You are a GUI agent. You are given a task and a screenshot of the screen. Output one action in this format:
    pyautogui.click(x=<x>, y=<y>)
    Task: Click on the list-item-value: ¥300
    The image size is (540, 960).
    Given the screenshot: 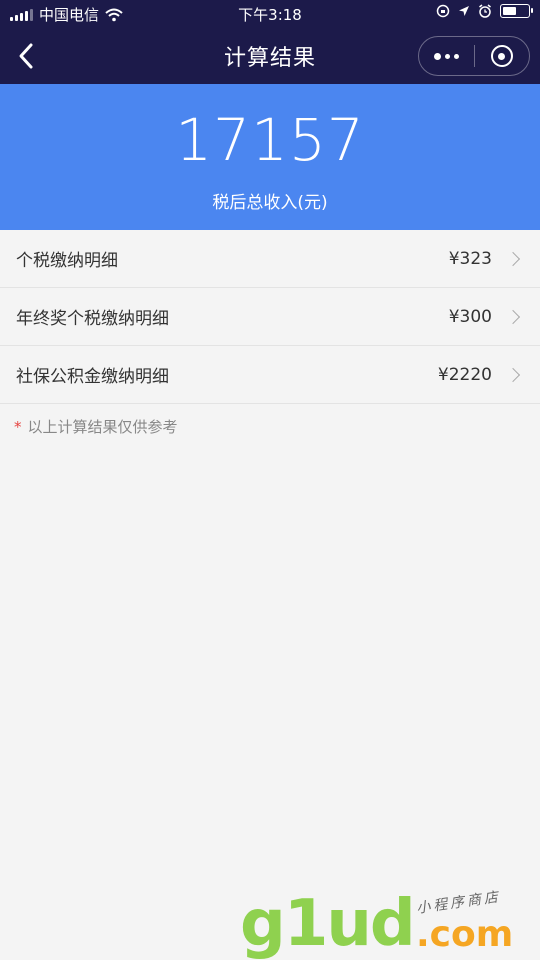 What is the action you would take?
    pyautogui.click(x=470, y=316)
    